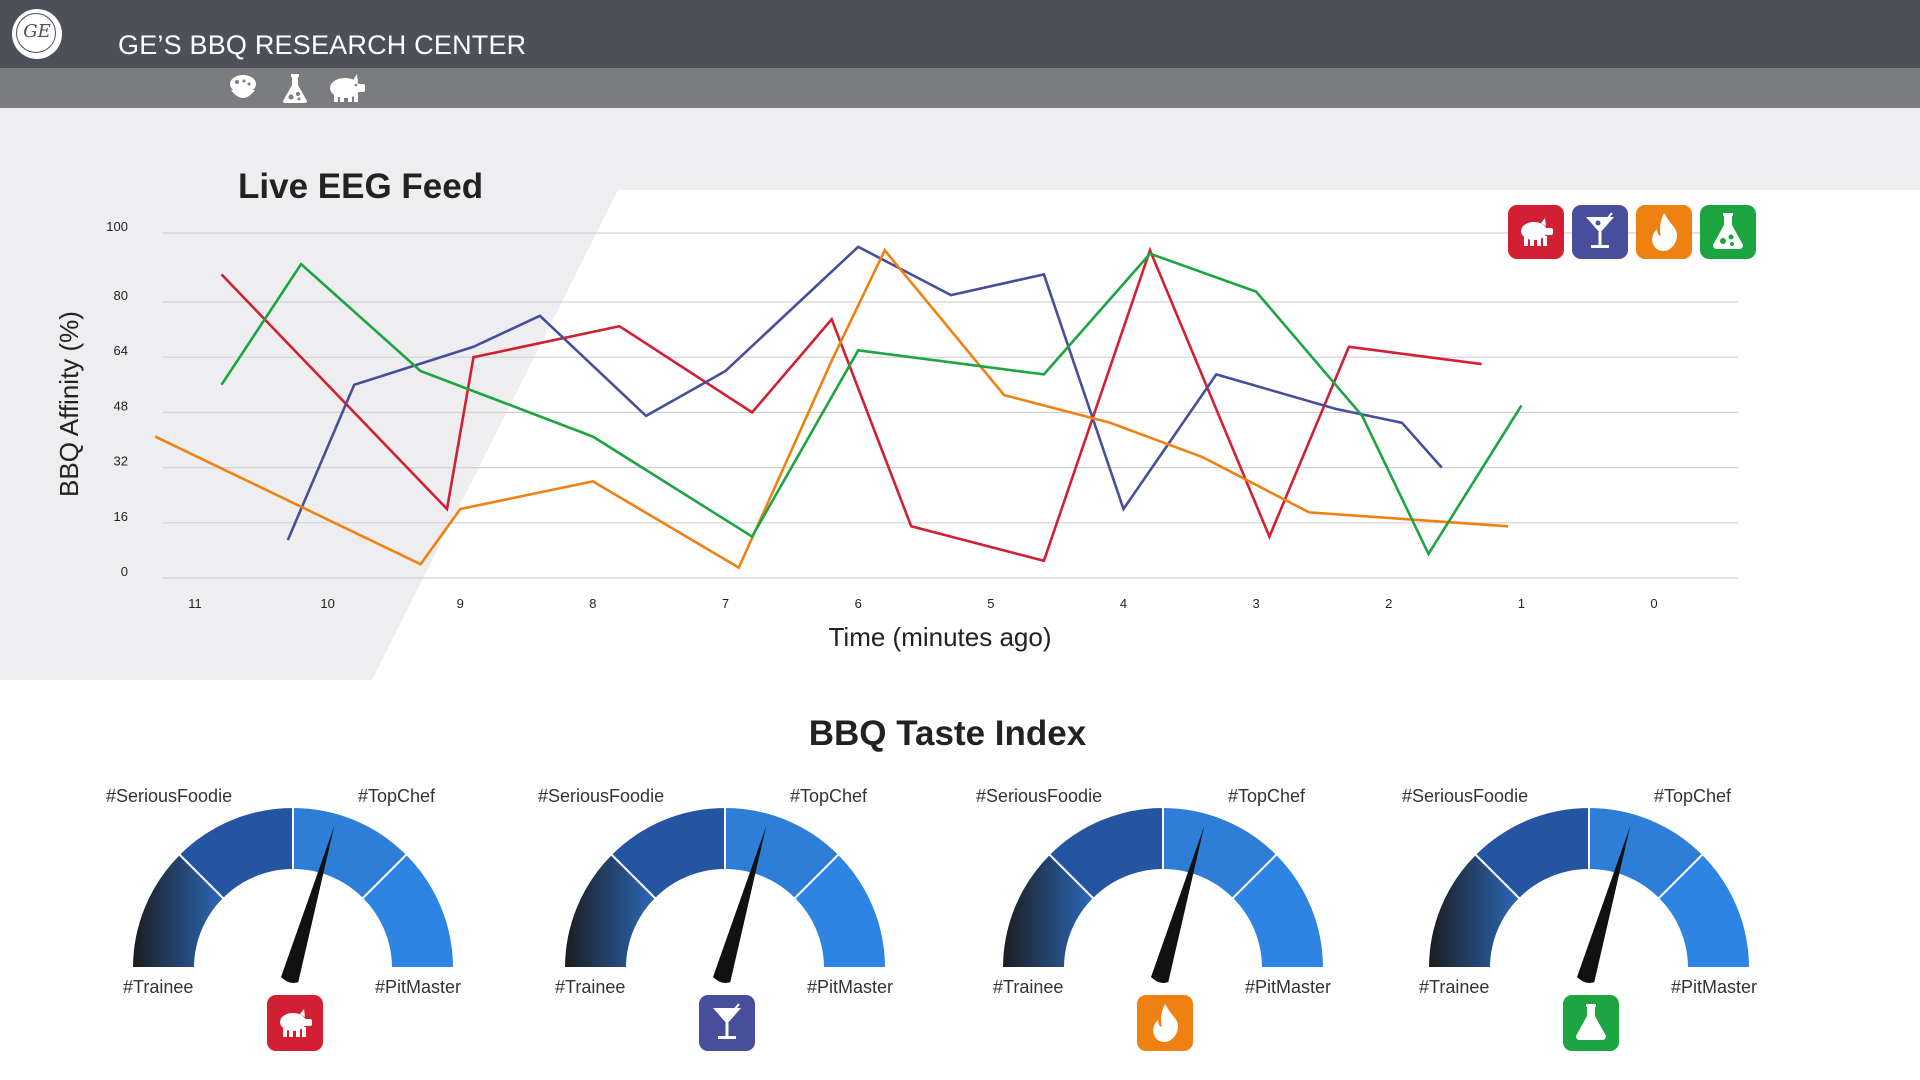  What do you see at coordinates (1728, 232) in the screenshot?
I see `legend-flask-icon` at bounding box center [1728, 232].